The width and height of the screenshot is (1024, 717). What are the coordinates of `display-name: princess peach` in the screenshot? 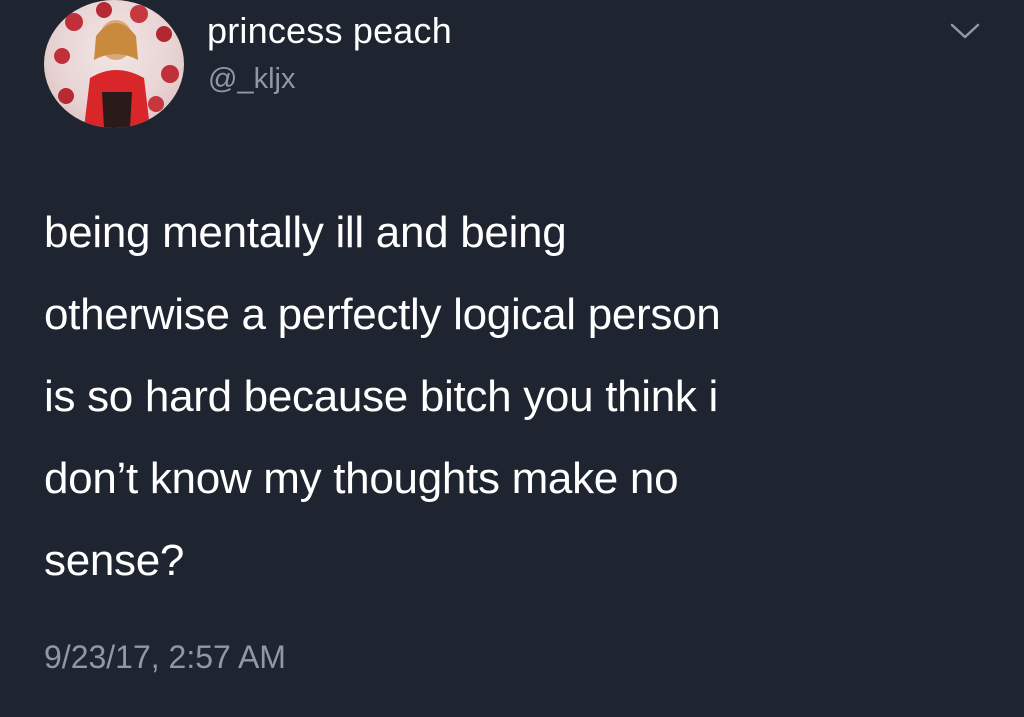 It's located at (329, 31).